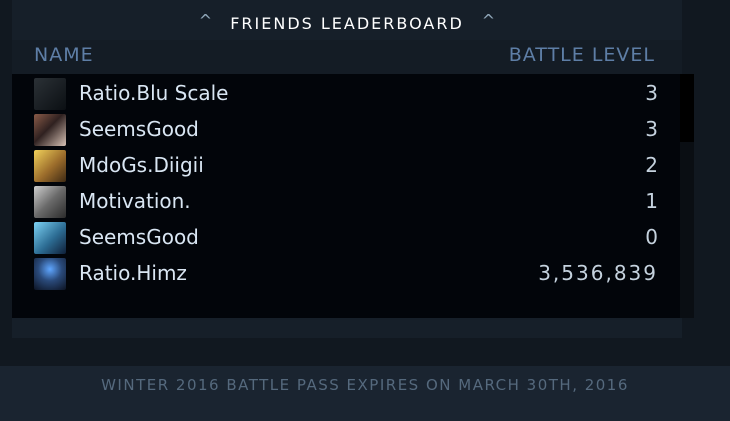  What do you see at coordinates (687, 196) in the screenshot?
I see `leaderboard-scrollbar` at bounding box center [687, 196].